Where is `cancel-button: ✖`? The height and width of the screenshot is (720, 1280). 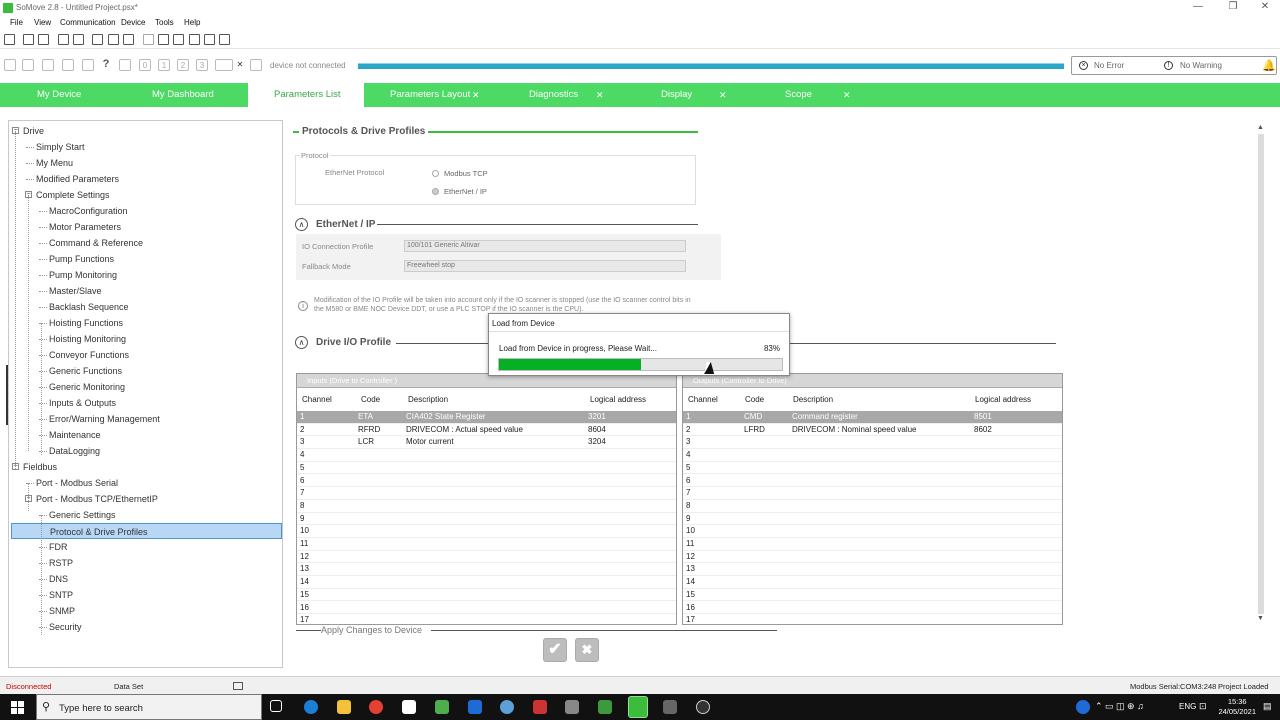
cancel-button: ✖ is located at coordinates (587, 650).